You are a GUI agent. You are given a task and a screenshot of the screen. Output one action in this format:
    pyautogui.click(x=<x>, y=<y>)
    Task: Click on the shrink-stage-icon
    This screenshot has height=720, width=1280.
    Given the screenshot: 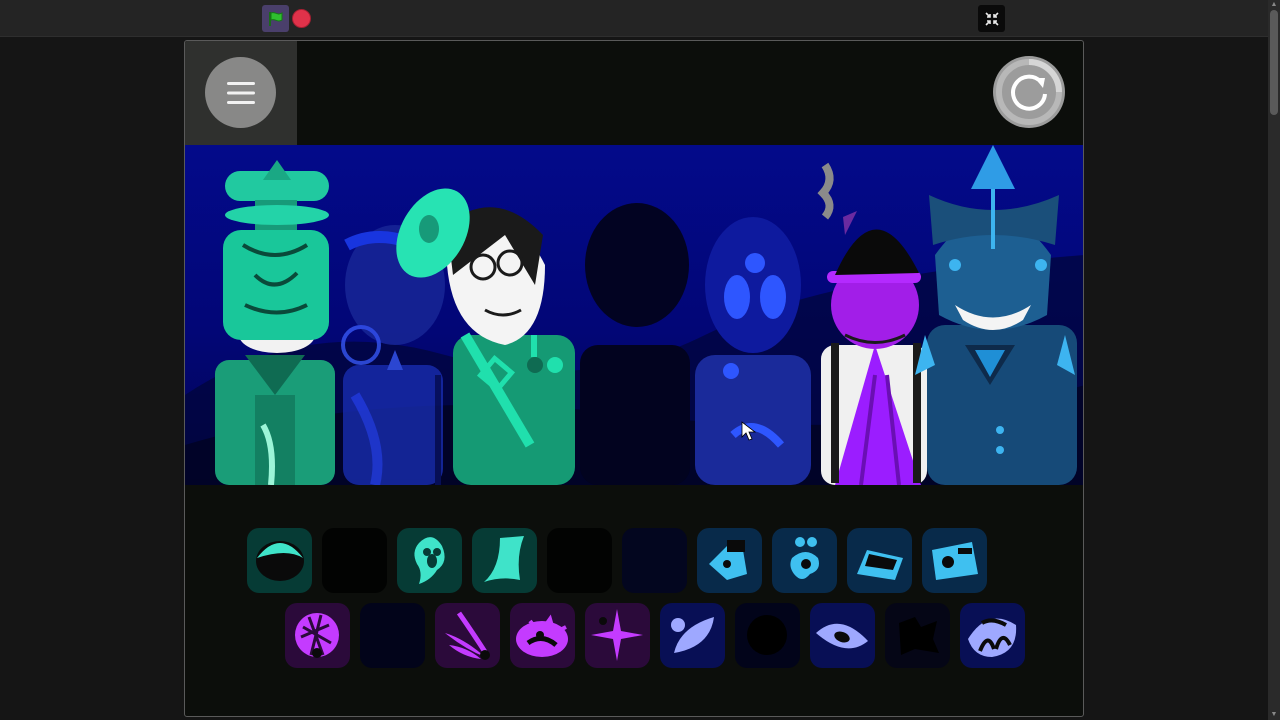 What is the action you would take?
    pyautogui.click(x=991, y=18)
    